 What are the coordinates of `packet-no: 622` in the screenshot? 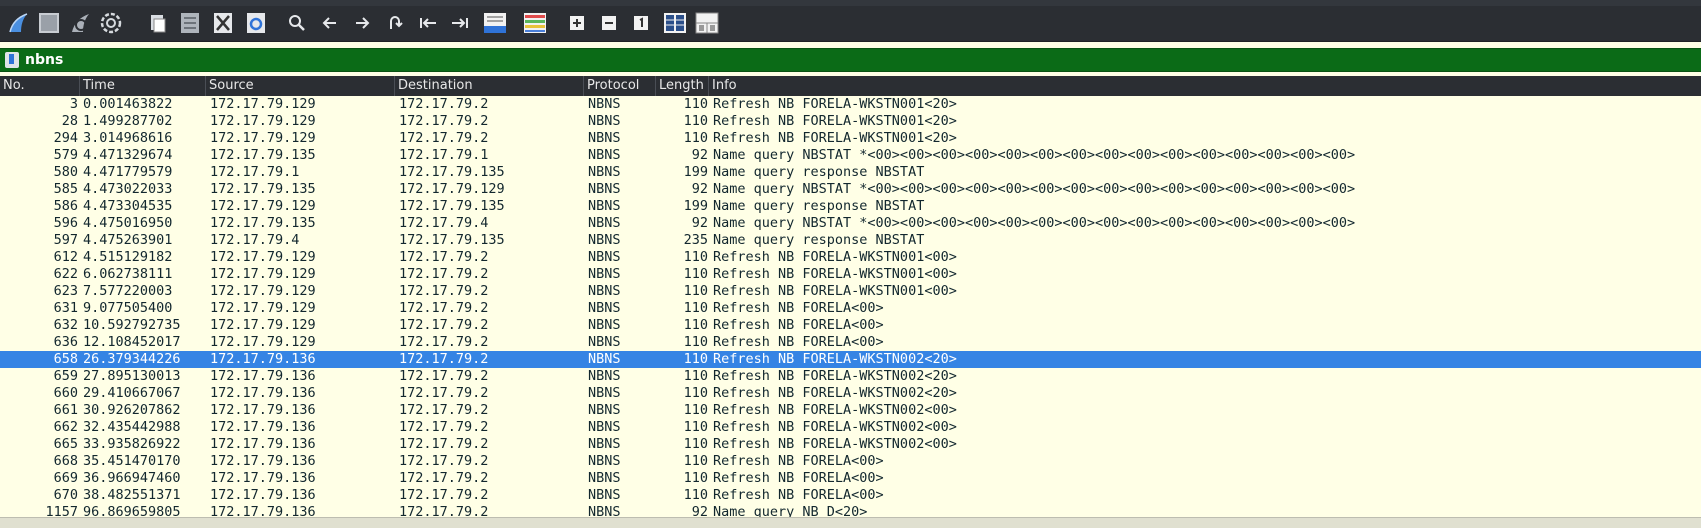 It's located at (65, 274).